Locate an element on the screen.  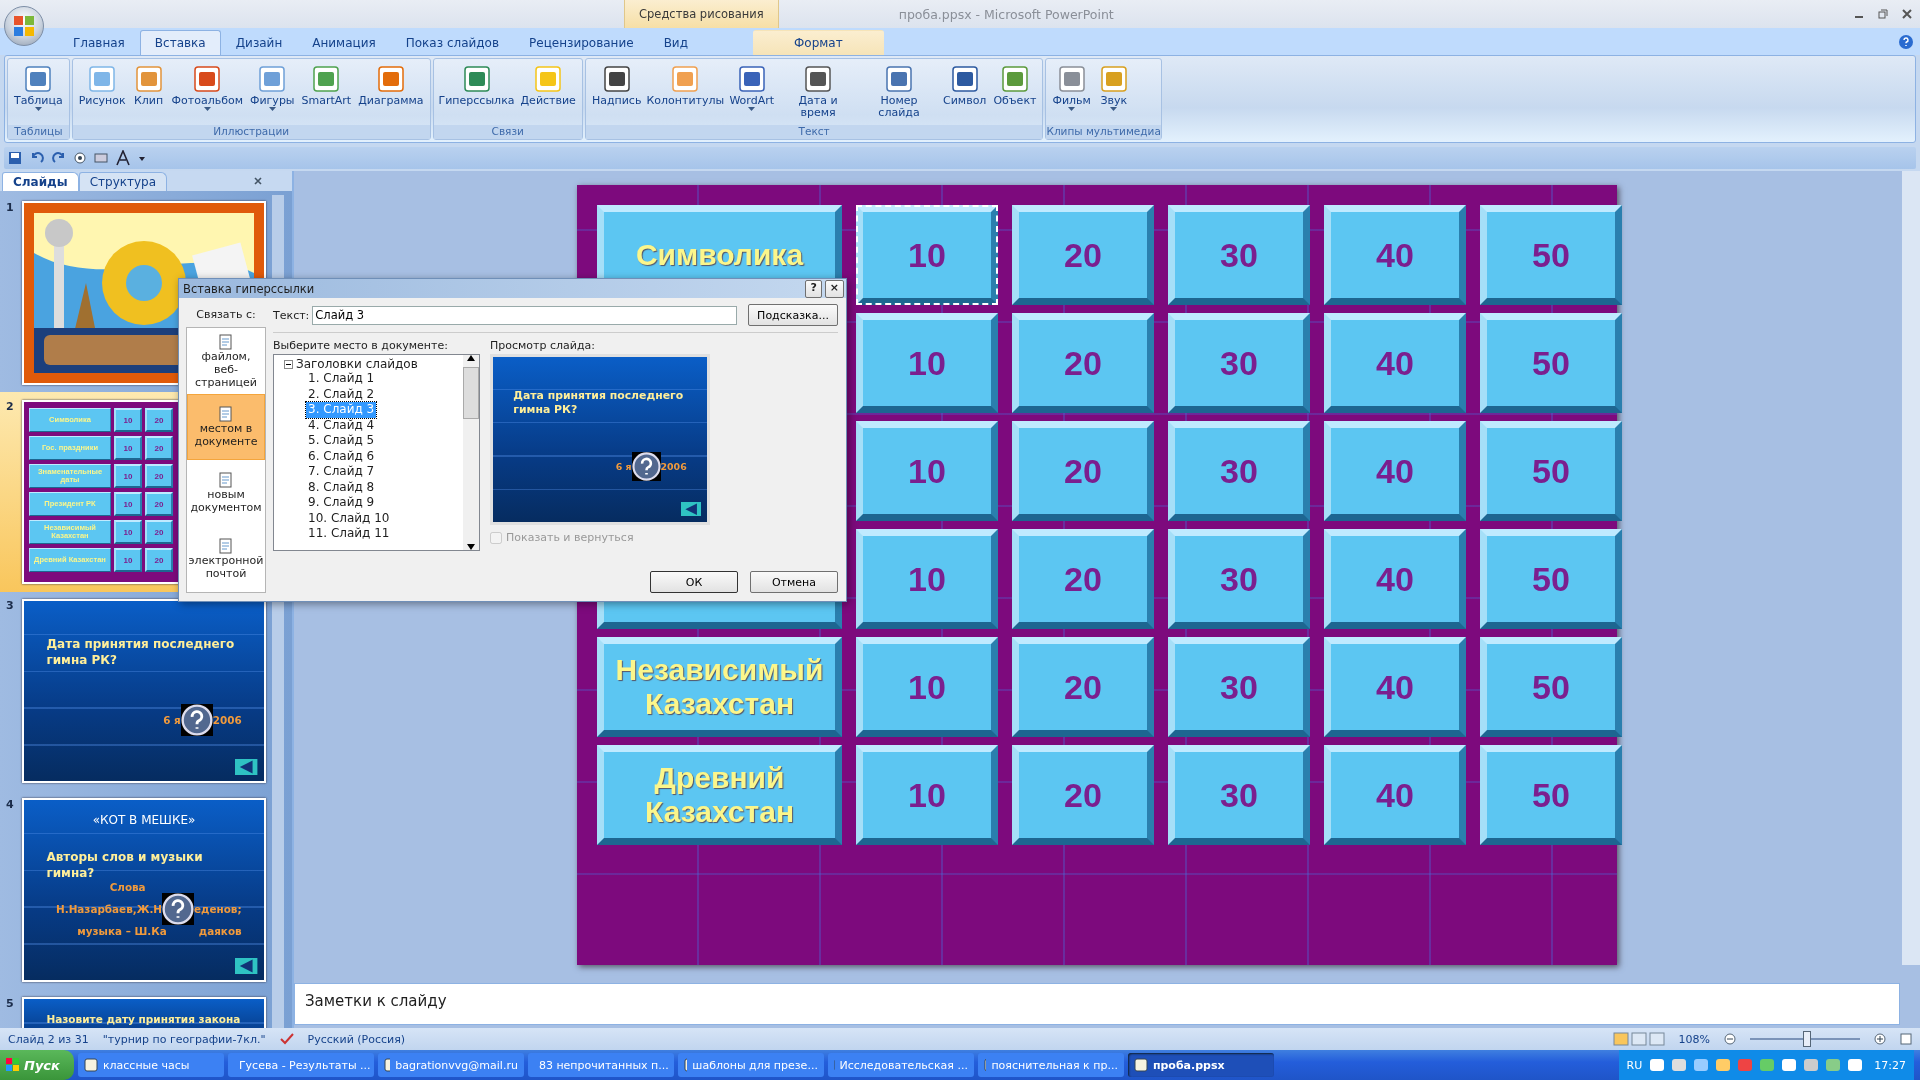
ribbon-button: Колонтитулы is located at coordinates (685, 93).